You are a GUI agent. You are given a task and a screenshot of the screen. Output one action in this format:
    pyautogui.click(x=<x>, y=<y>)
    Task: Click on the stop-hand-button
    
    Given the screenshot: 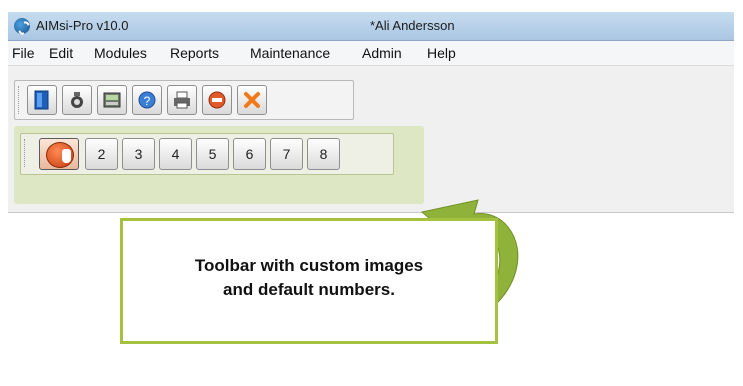 What is the action you would take?
    pyautogui.click(x=59, y=154)
    